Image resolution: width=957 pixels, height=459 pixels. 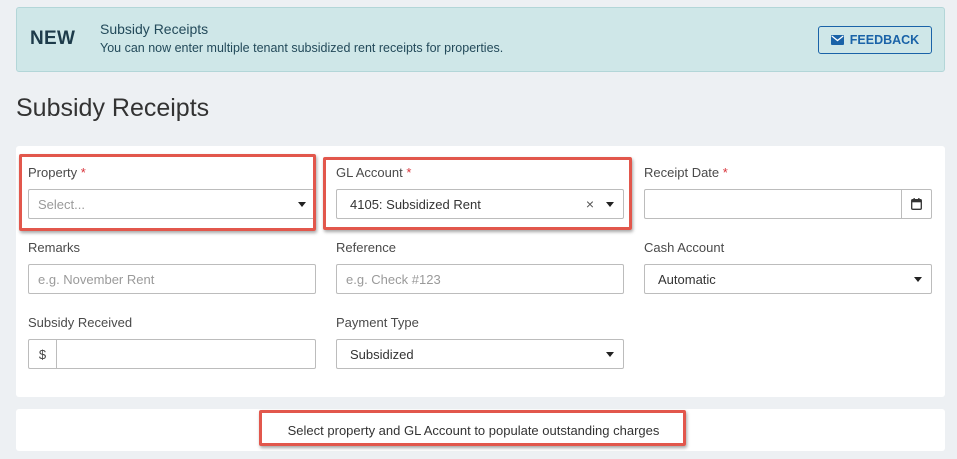 I want to click on payment-type-value: Subsidized, so click(x=382, y=354).